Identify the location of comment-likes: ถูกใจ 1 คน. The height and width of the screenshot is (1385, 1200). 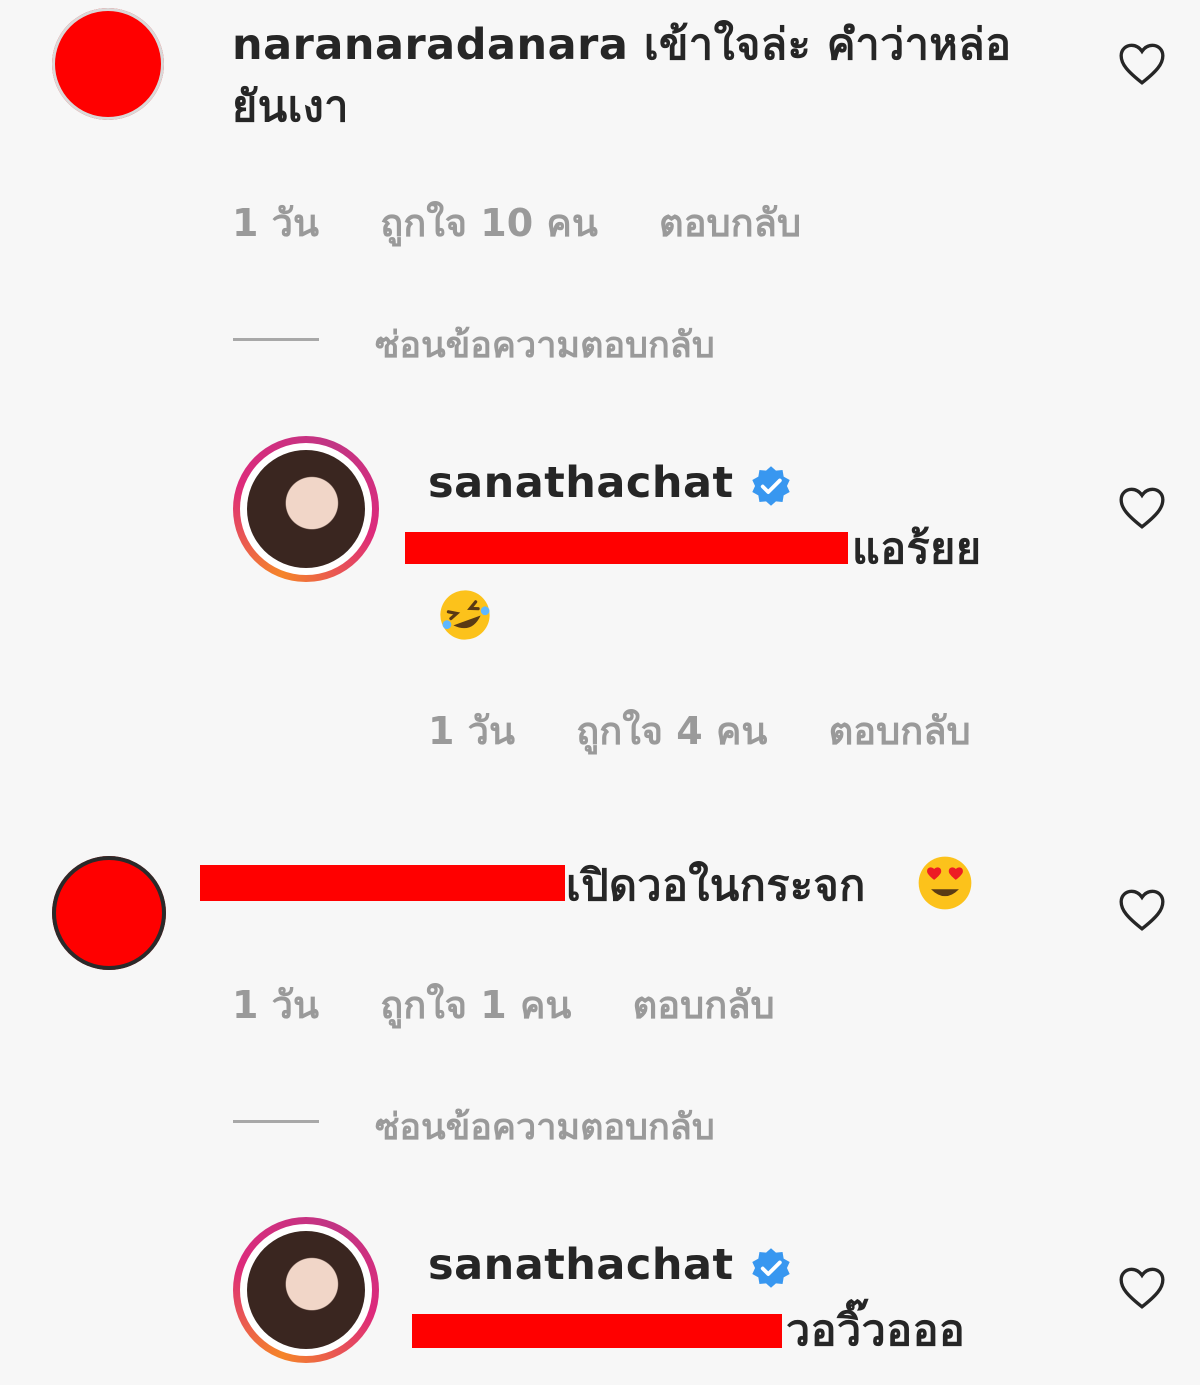
(475, 1005).